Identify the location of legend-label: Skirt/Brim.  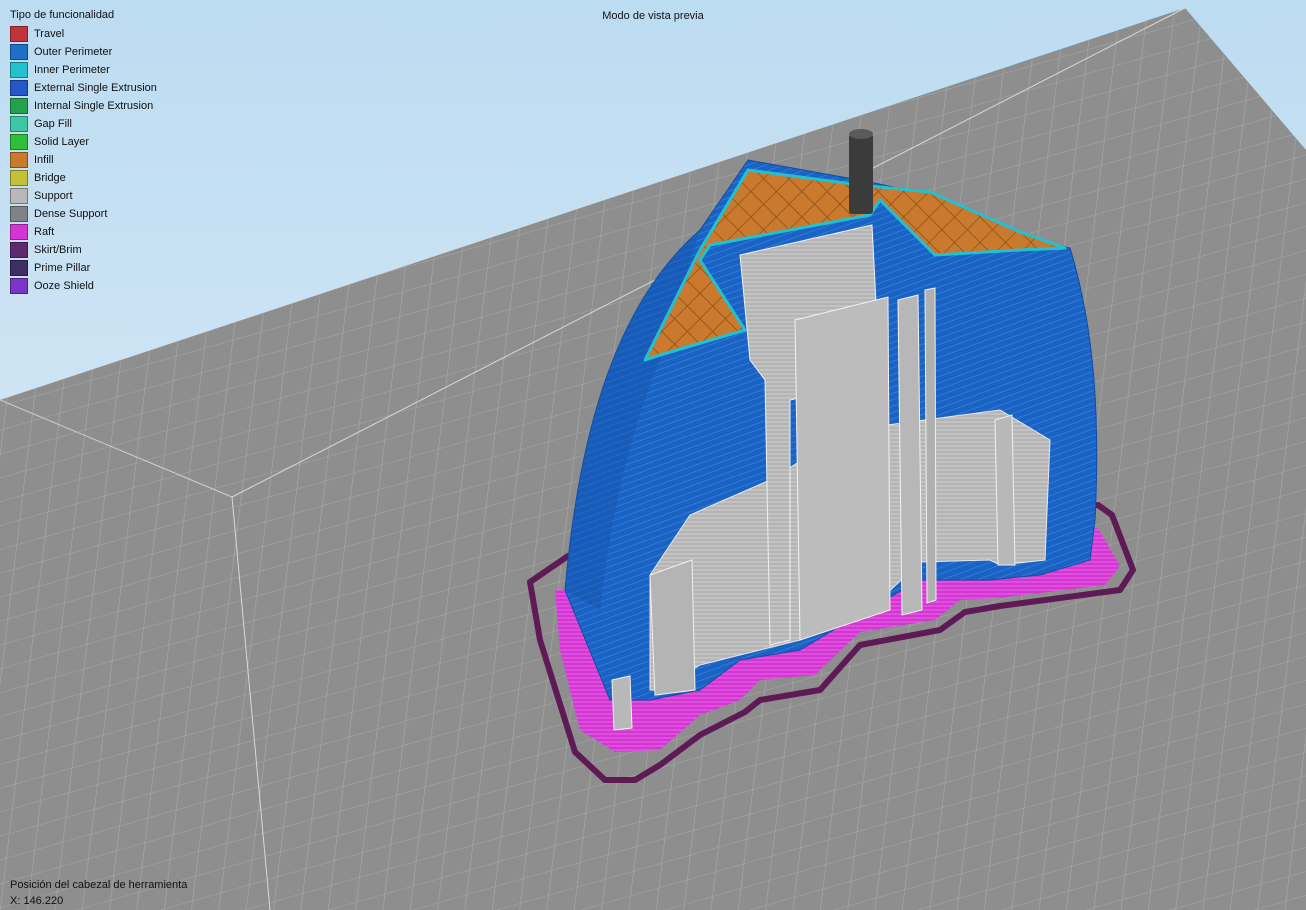
(58, 250).